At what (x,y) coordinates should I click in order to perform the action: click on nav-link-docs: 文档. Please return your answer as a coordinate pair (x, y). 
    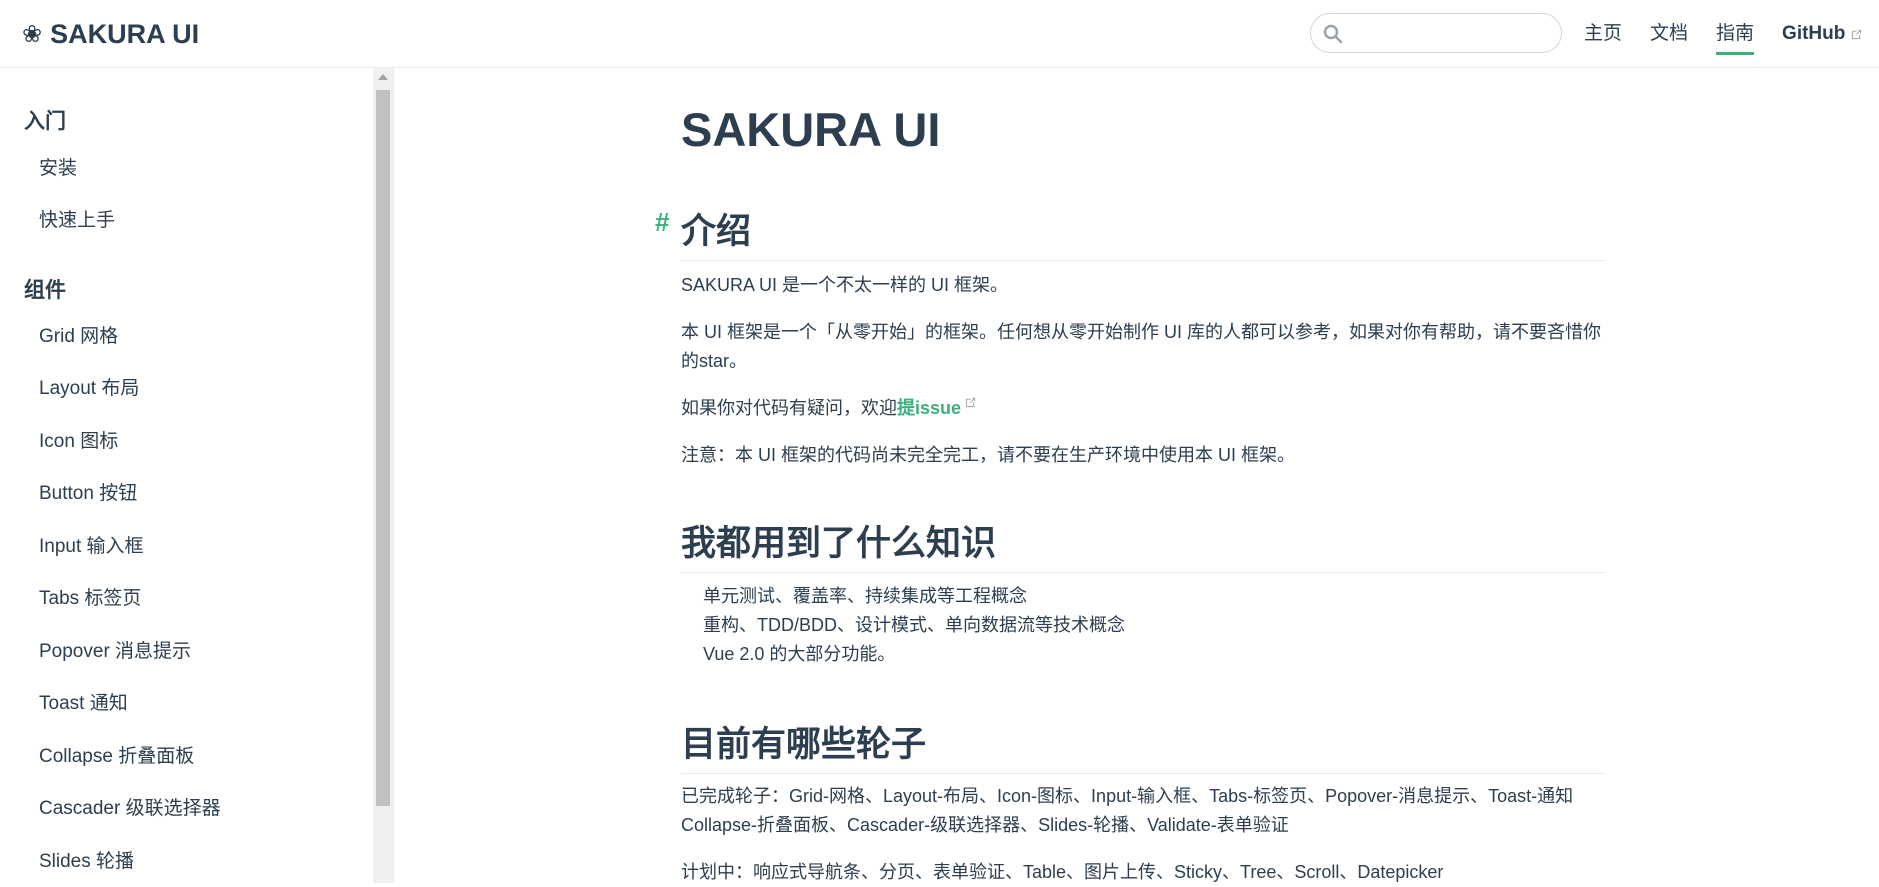
    Looking at the image, I should click on (1669, 34).